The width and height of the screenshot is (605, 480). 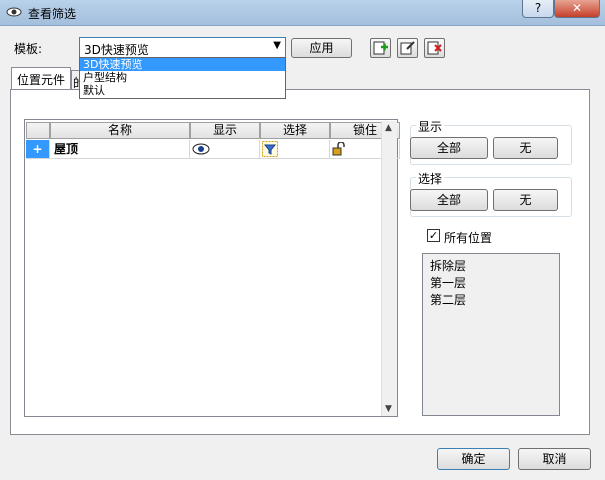 What do you see at coordinates (277, 45) in the screenshot?
I see `chevron-down-icon: ▼` at bounding box center [277, 45].